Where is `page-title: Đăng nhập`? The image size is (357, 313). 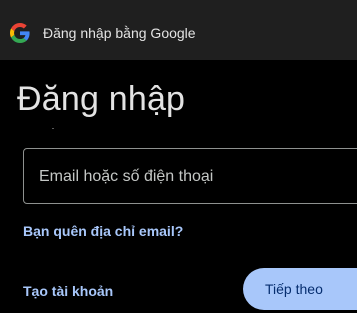 page-title: Đăng nhập is located at coordinates (101, 99).